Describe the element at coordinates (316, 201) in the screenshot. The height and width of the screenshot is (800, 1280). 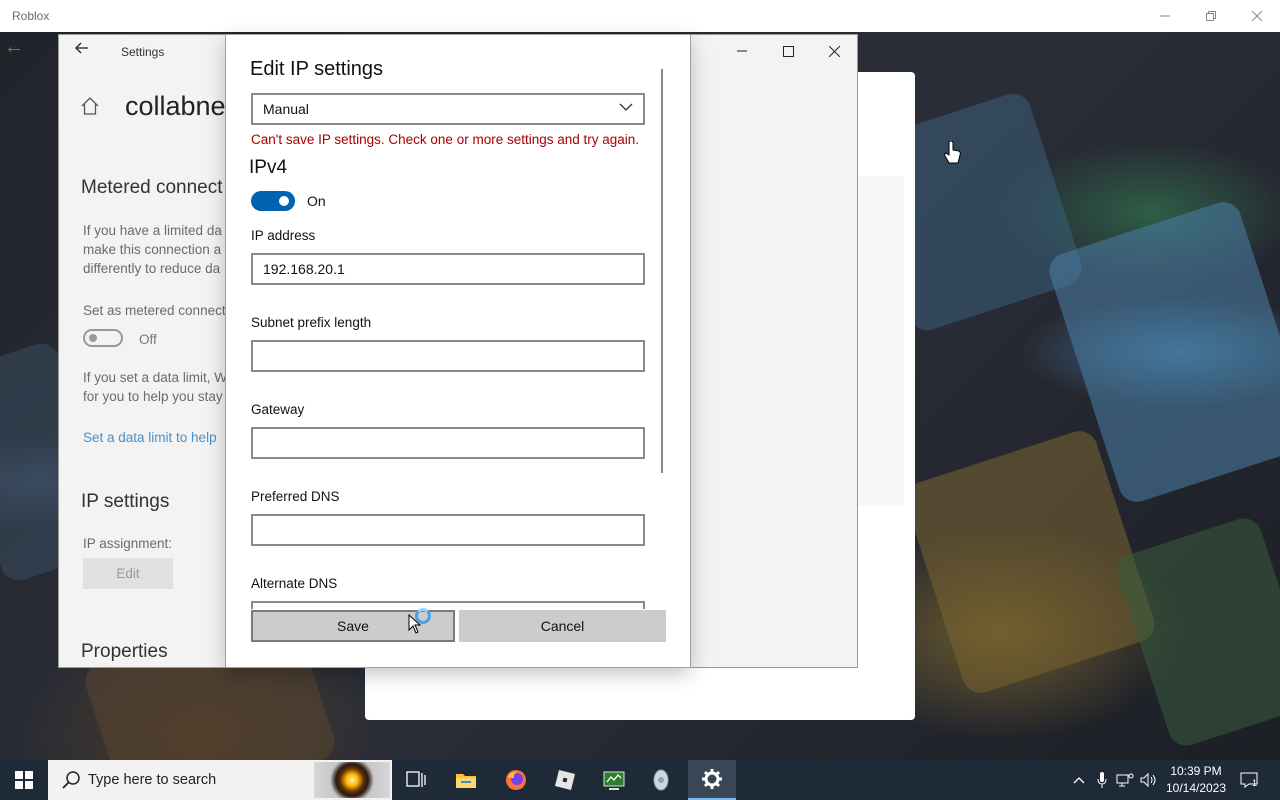
I see `ipv4-toggle-state: On` at that location.